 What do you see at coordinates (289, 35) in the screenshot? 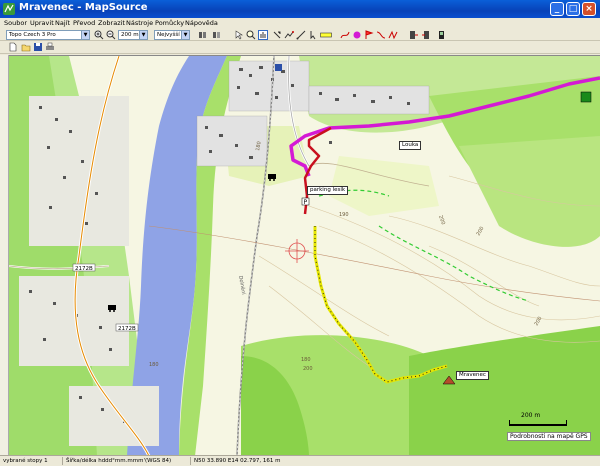
I see `route-tool-icon` at bounding box center [289, 35].